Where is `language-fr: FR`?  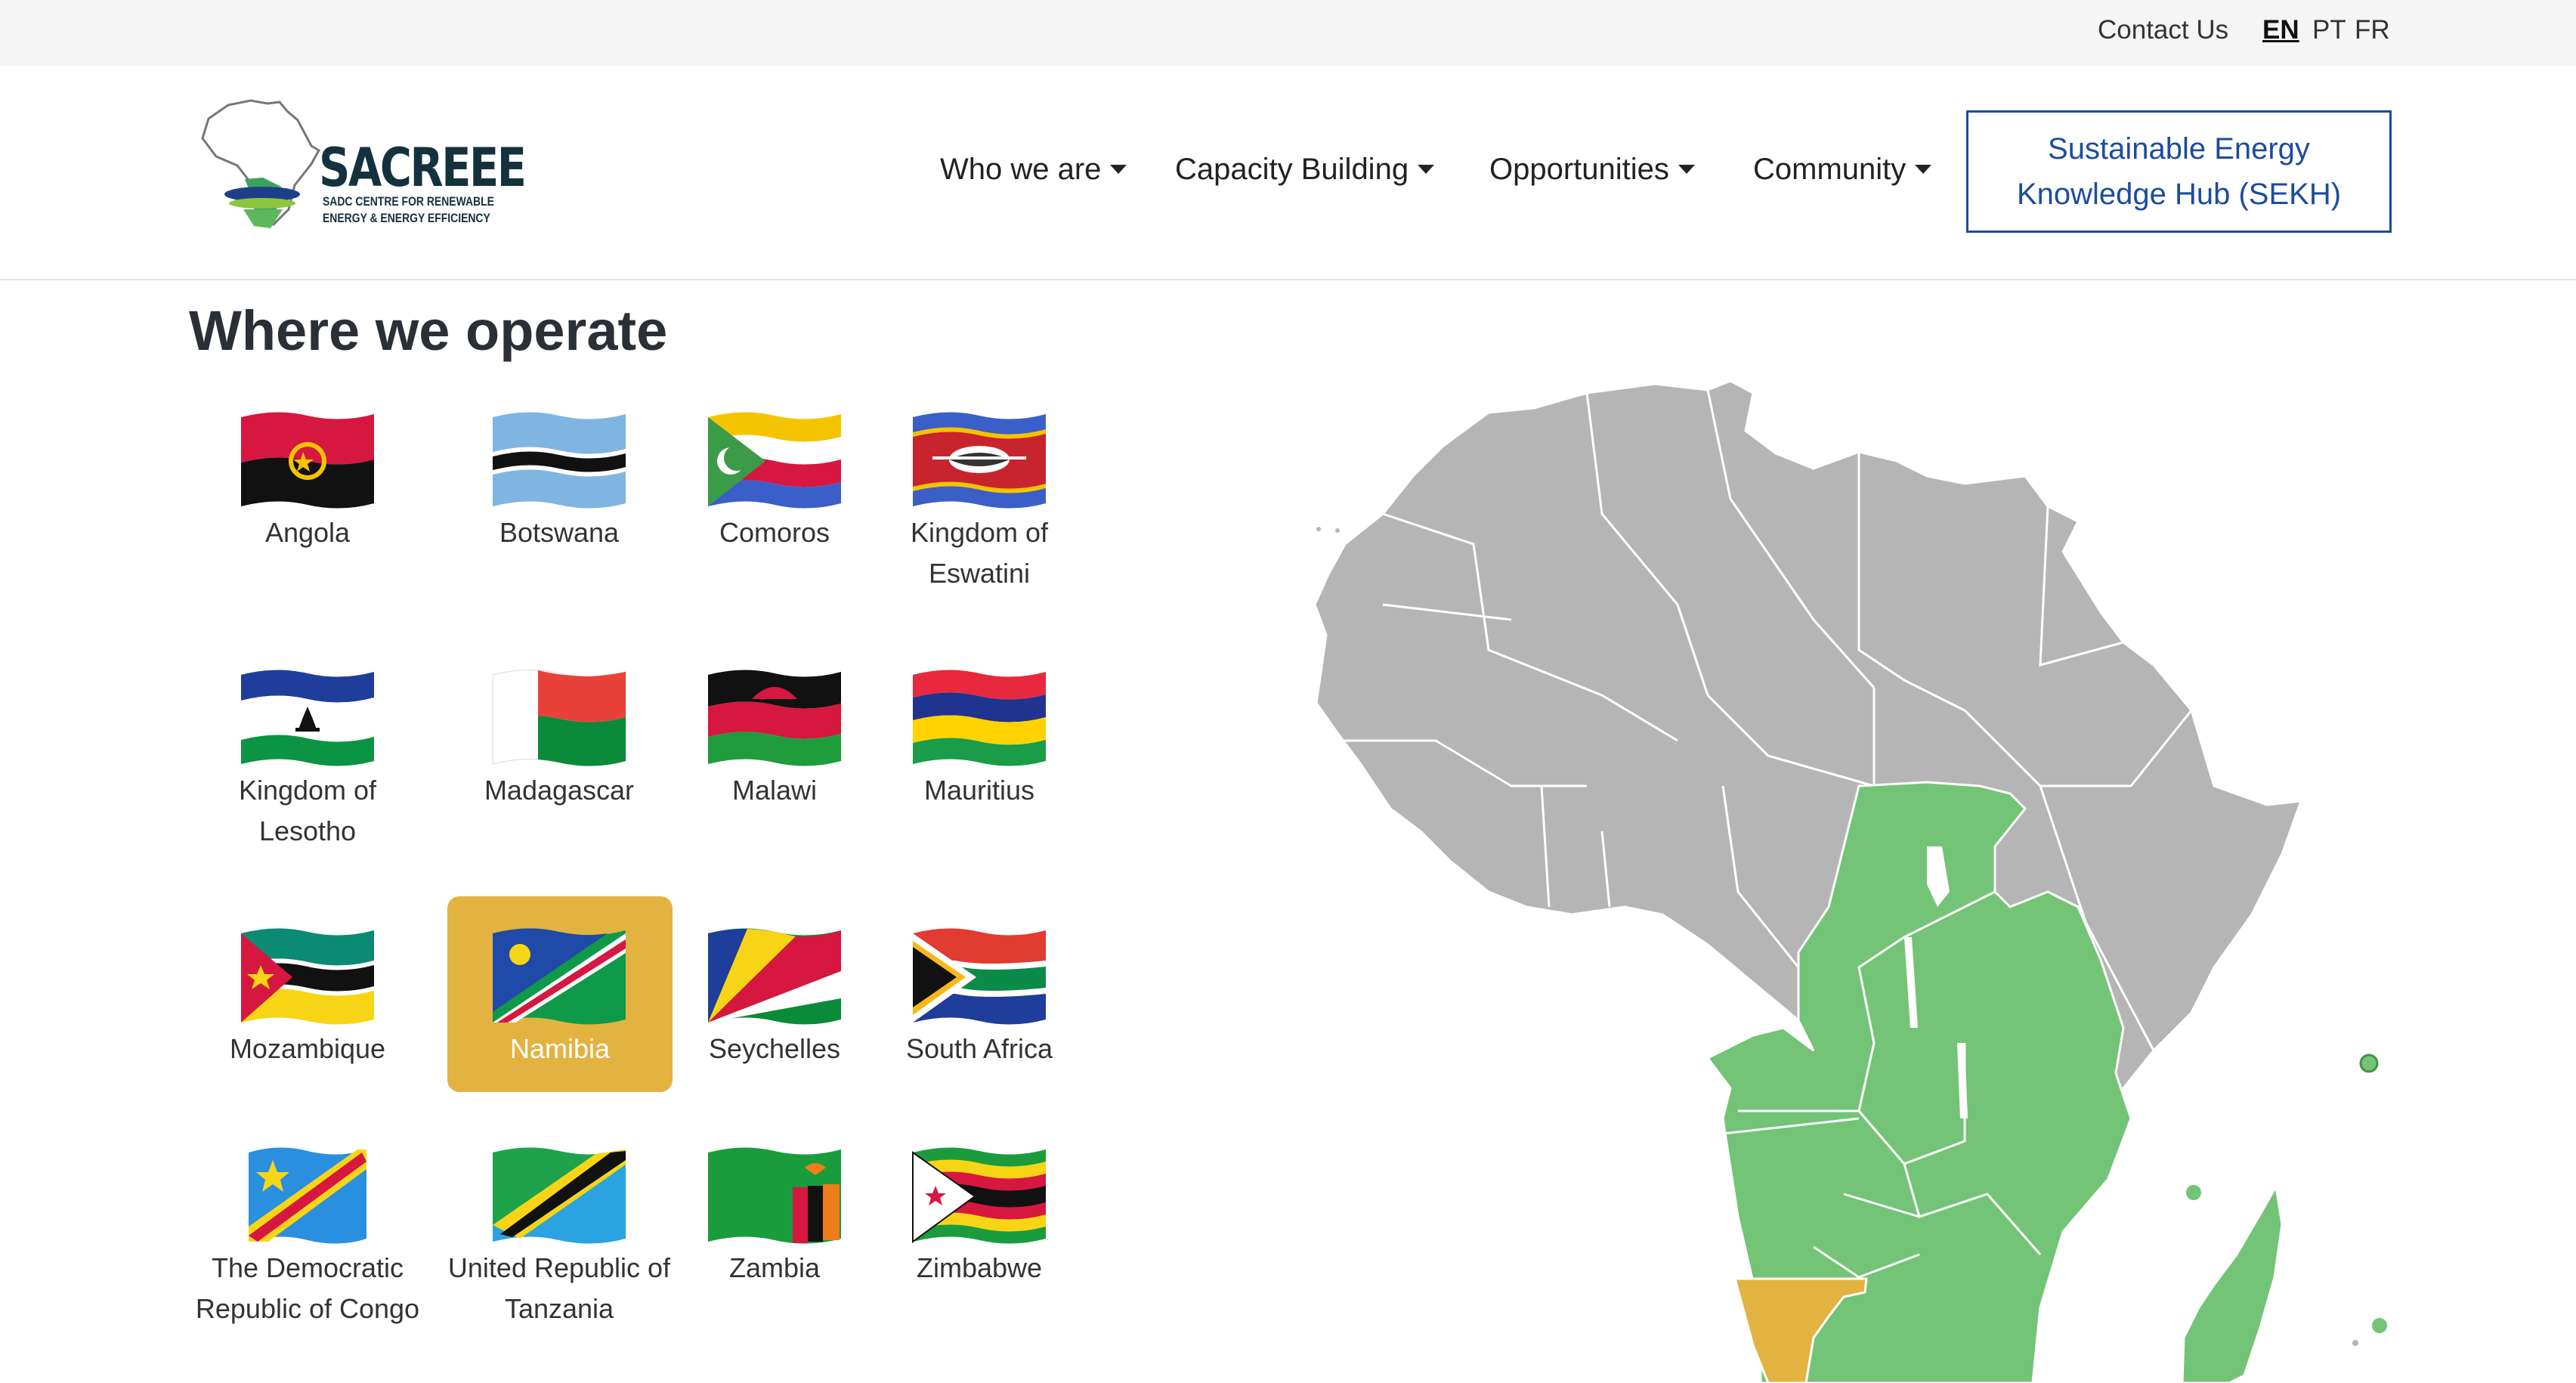
language-fr: FR is located at coordinates (2372, 30).